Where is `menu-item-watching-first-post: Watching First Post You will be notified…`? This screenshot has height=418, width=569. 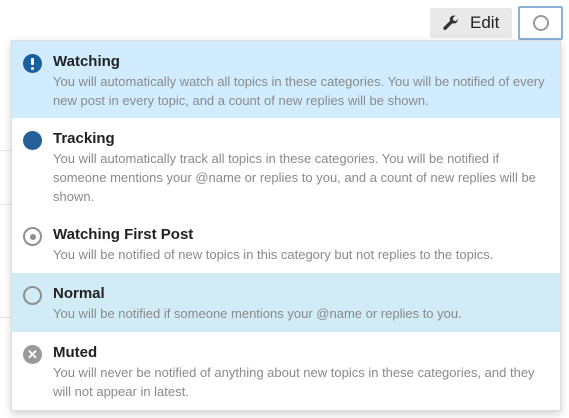
menu-item-watching-first-post: Watching First Post You will be notified… is located at coordinates (286, 243).